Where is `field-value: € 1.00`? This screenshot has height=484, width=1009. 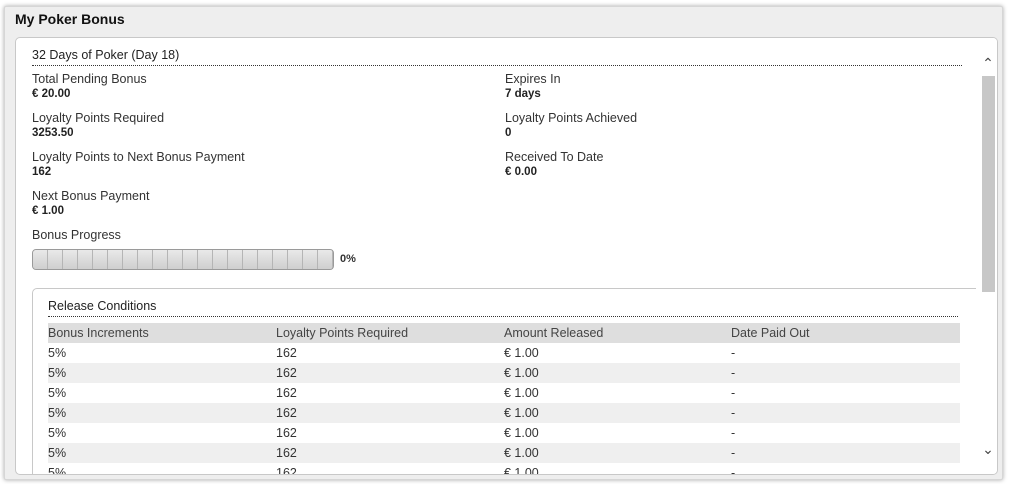
field-value: € 1.00 is located at coordinates (48, 211).